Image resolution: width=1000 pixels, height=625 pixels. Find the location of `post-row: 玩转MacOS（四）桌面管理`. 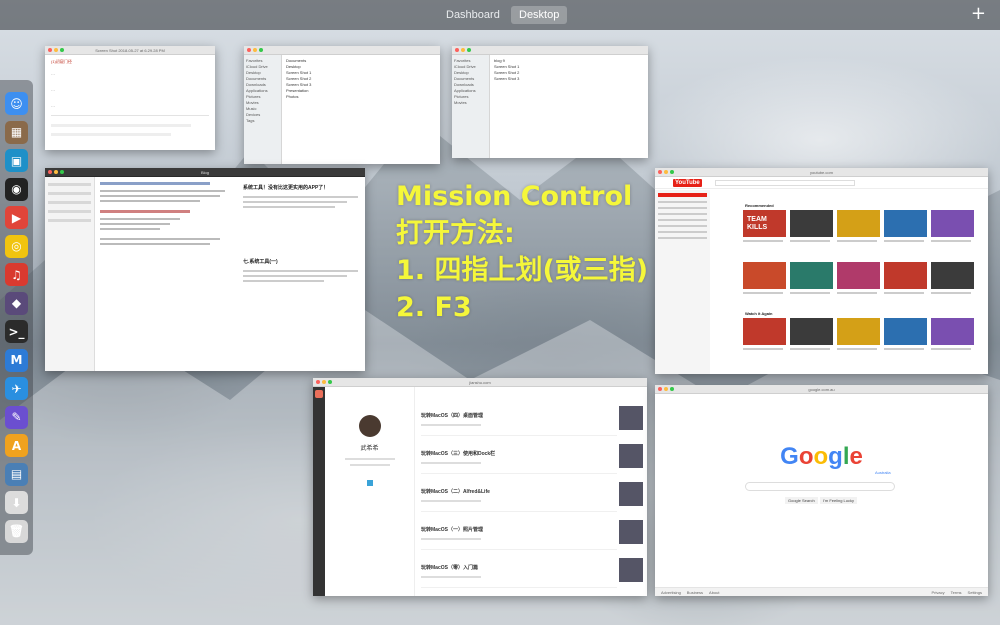

post-row: 玩转MacOS（四）桌面管理 is located at coordinates (532, 419).